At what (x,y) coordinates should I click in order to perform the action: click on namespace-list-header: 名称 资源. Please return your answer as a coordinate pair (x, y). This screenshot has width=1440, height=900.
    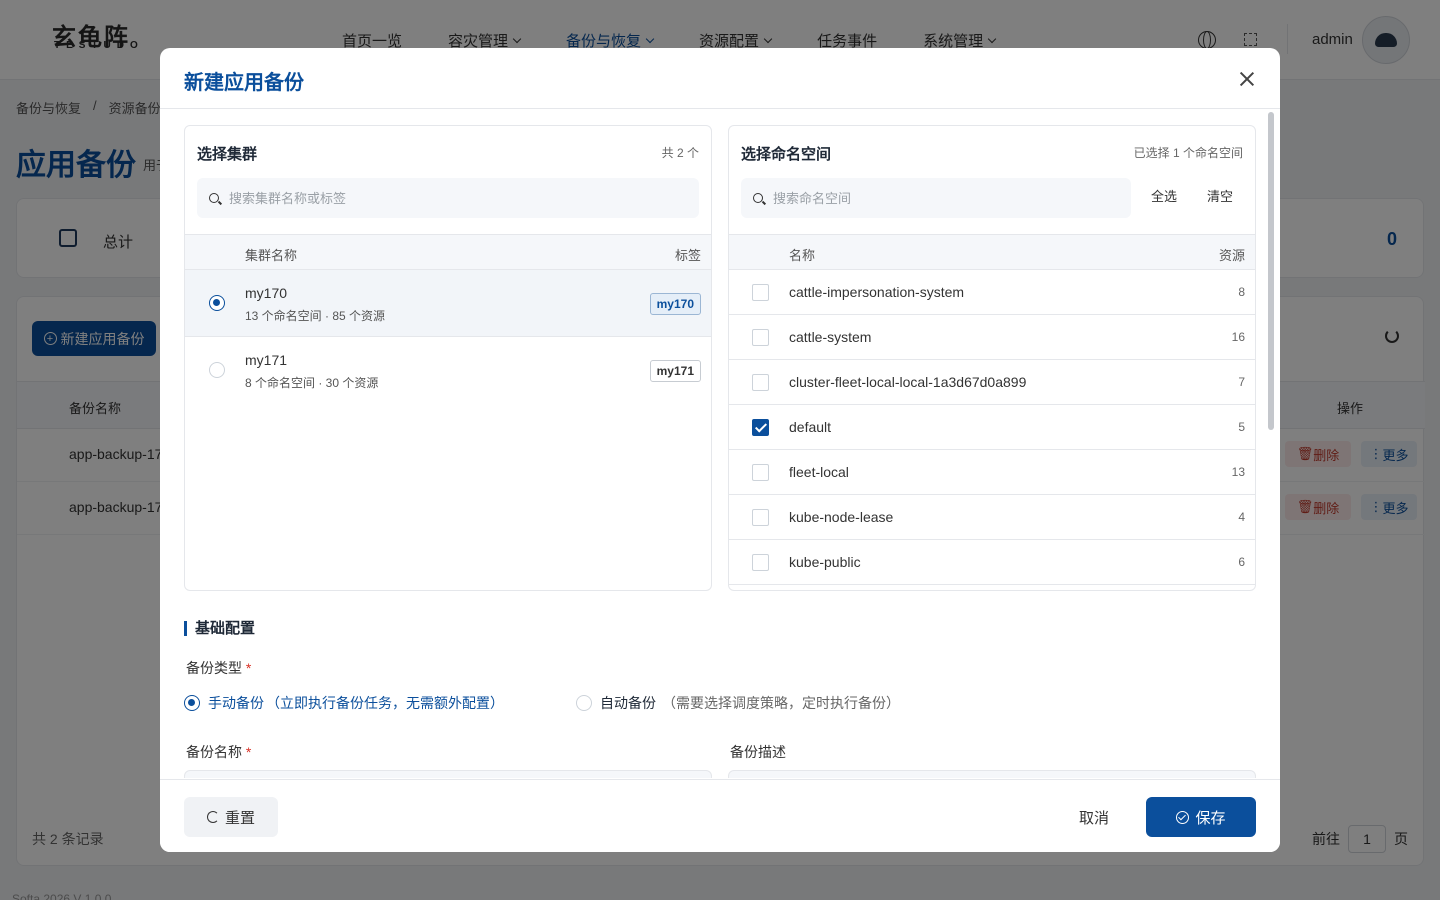
    Looking at the image, I should click on (992, 252).